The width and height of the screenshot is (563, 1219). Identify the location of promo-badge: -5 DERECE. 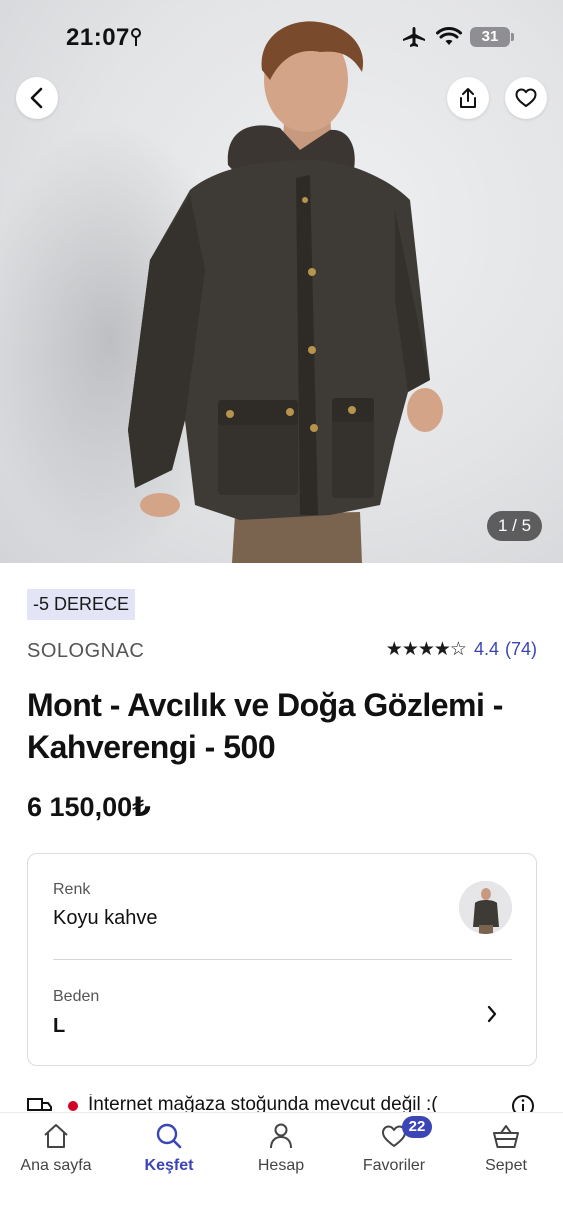
(81, 604).